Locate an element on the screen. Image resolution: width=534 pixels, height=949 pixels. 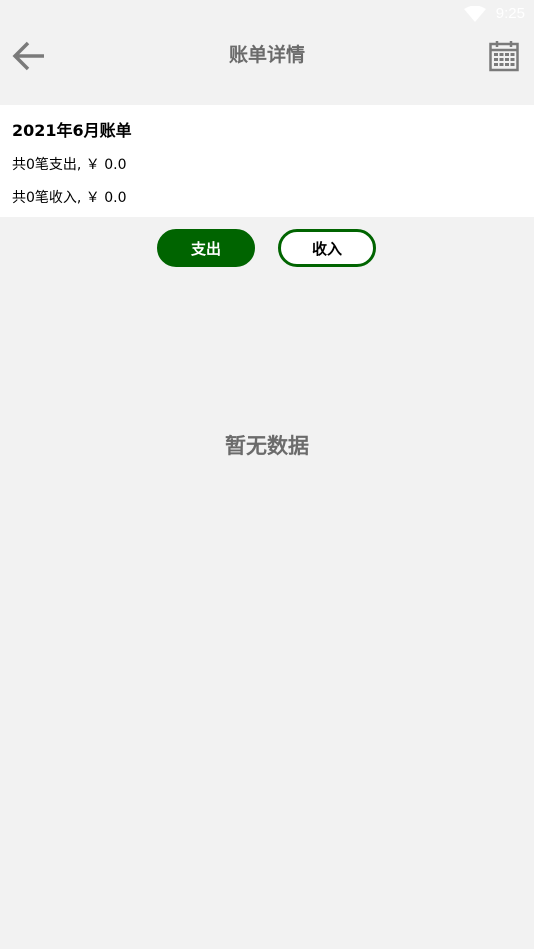
calendar-icon is located at coordinates (504, 56).